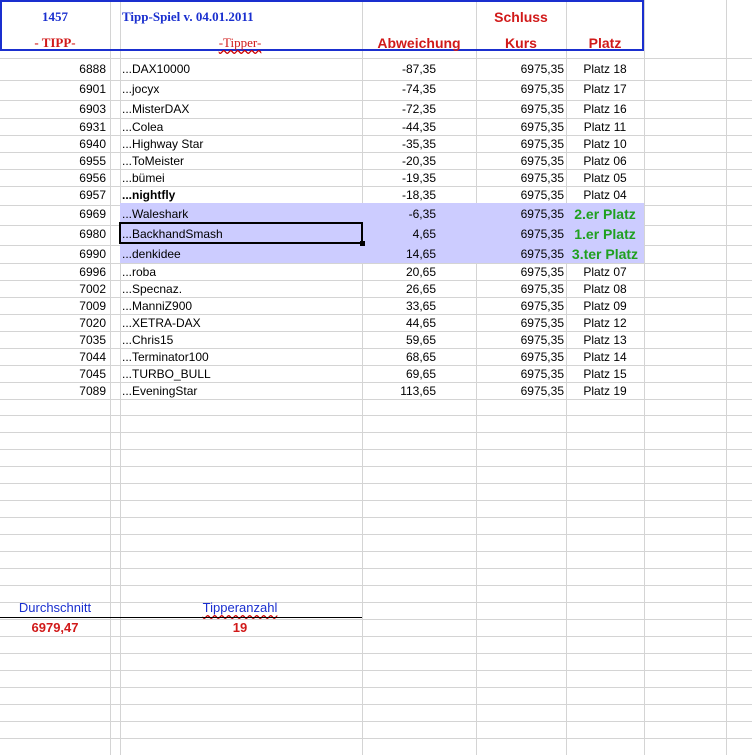 The width and height of the screenshot is (752, 755). What do you see at coordinates (240, 374) in the screenshot?
I see `tipper-name-cell: ...TURBO_BULL` at bounding box center [240, 374].